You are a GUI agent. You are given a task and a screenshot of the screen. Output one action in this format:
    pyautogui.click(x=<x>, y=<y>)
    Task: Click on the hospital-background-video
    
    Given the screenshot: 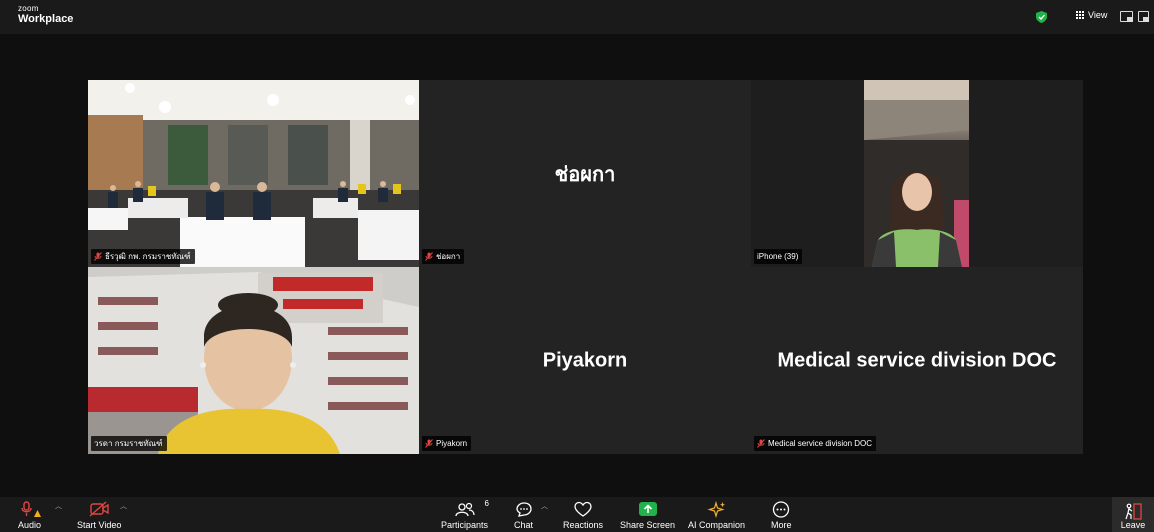 What is the action you would take?
    pyautogui.click(x=253, y=360)
    